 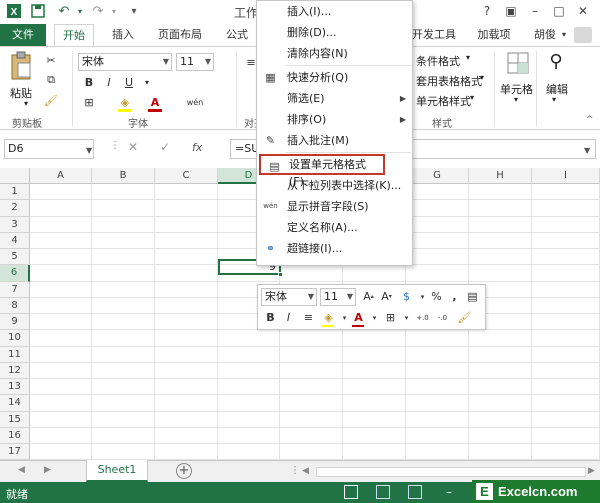 I want to click on fill-handle, so click(x=280, y=274).